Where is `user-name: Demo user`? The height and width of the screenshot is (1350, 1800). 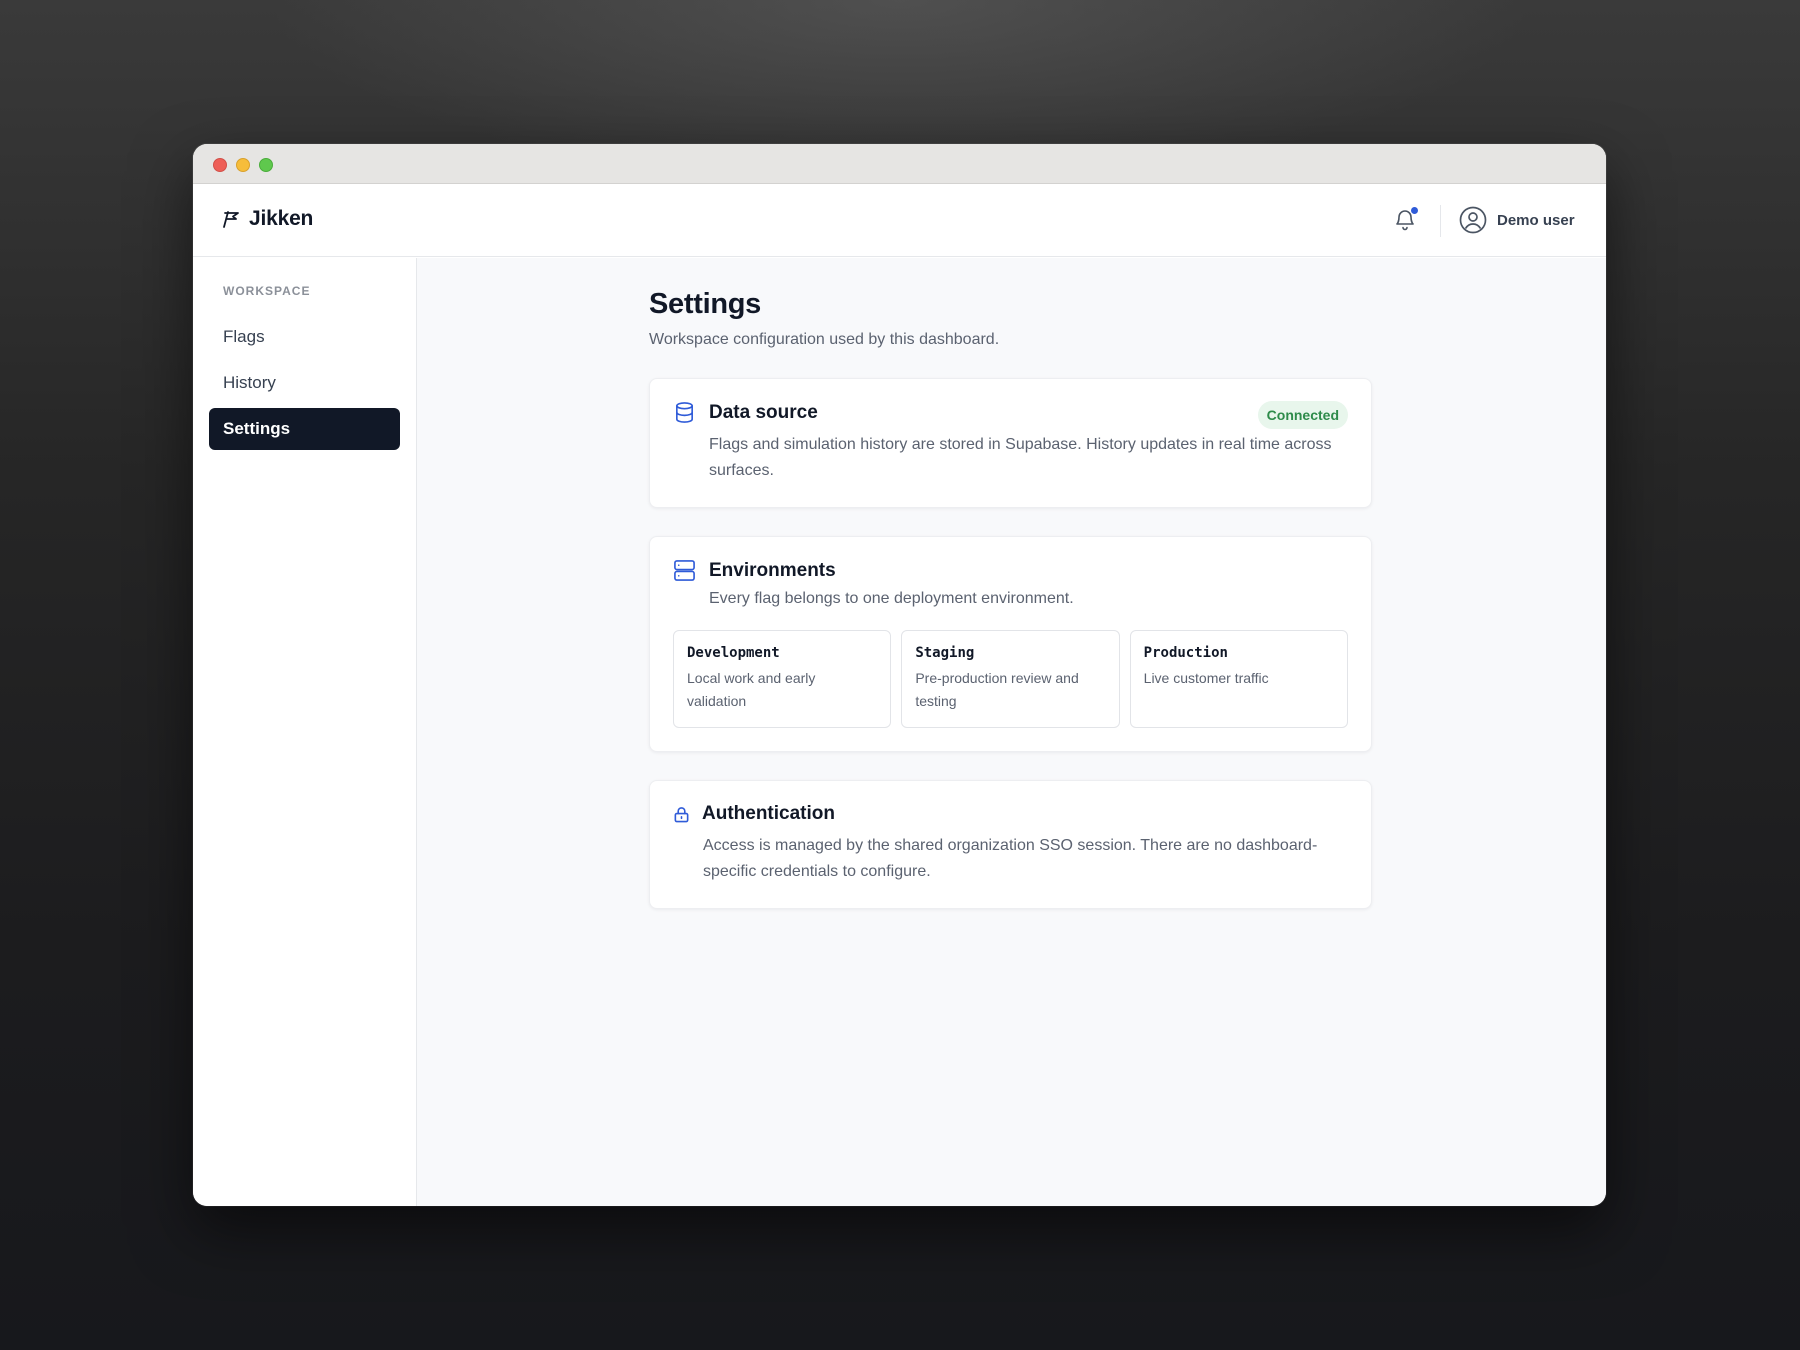
user-name: Demo user is located at coordinates (1536, 220).